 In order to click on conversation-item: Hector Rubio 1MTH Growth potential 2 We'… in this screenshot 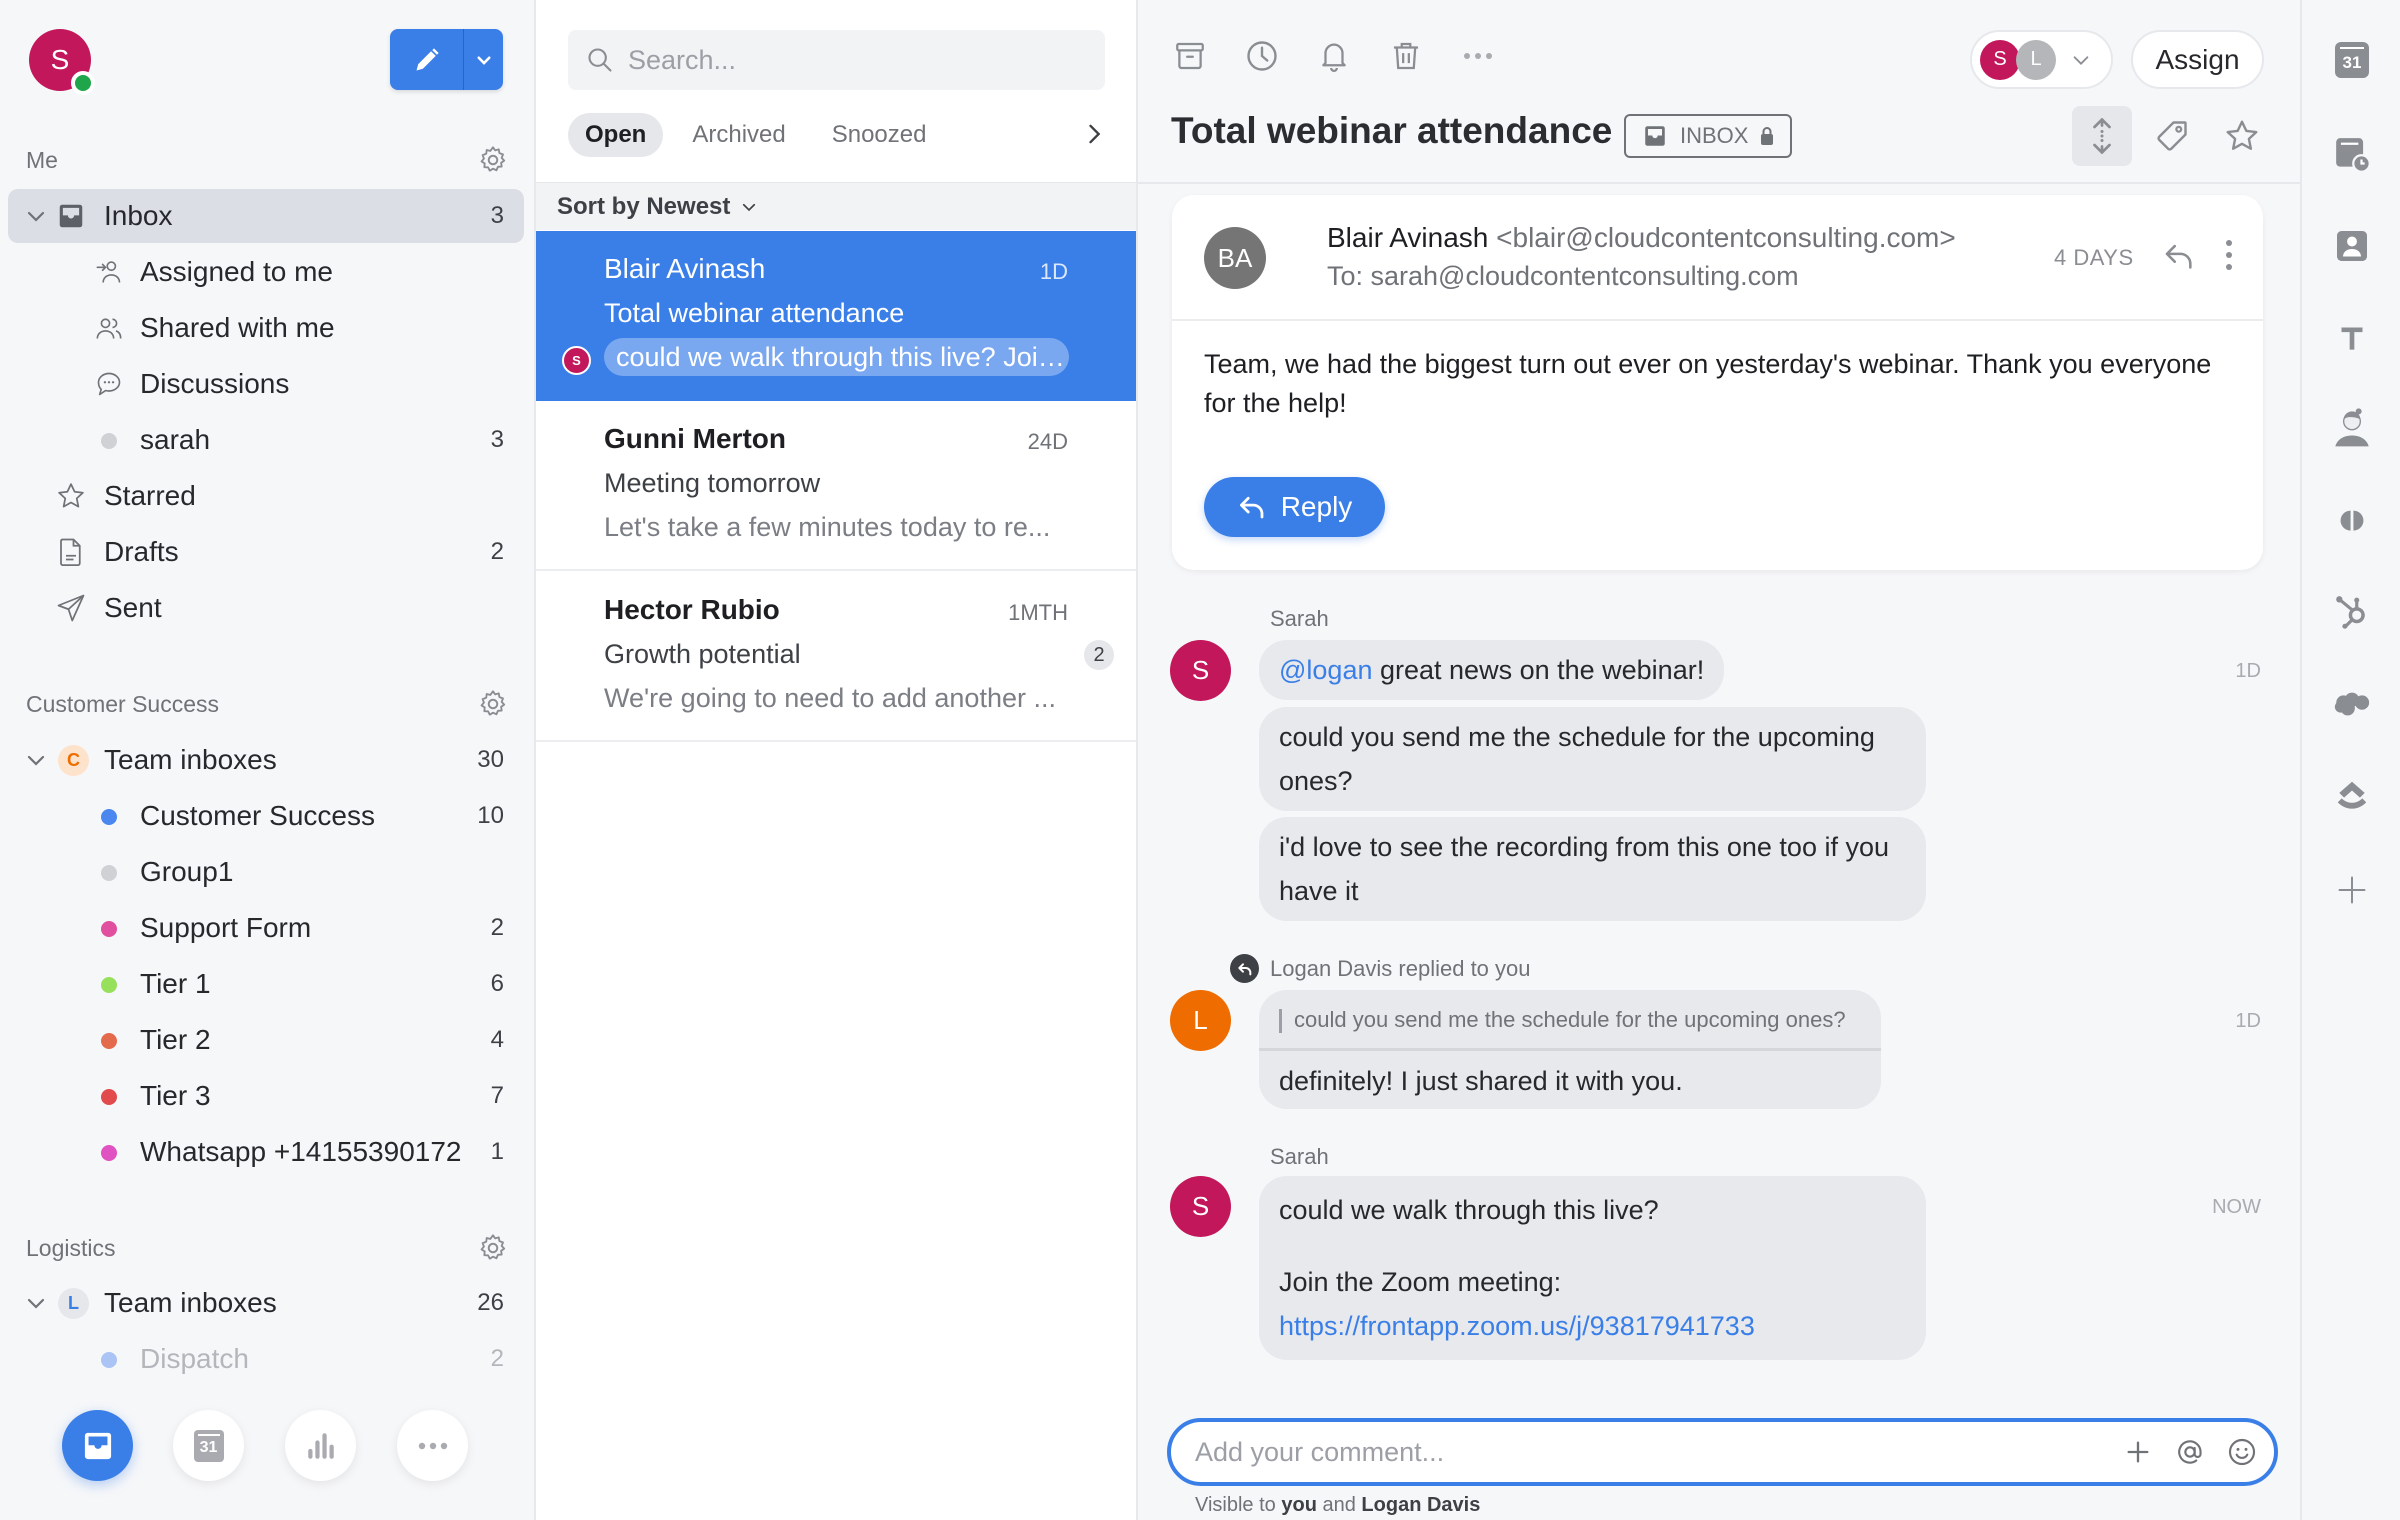, I will do `click(836, 657)`.